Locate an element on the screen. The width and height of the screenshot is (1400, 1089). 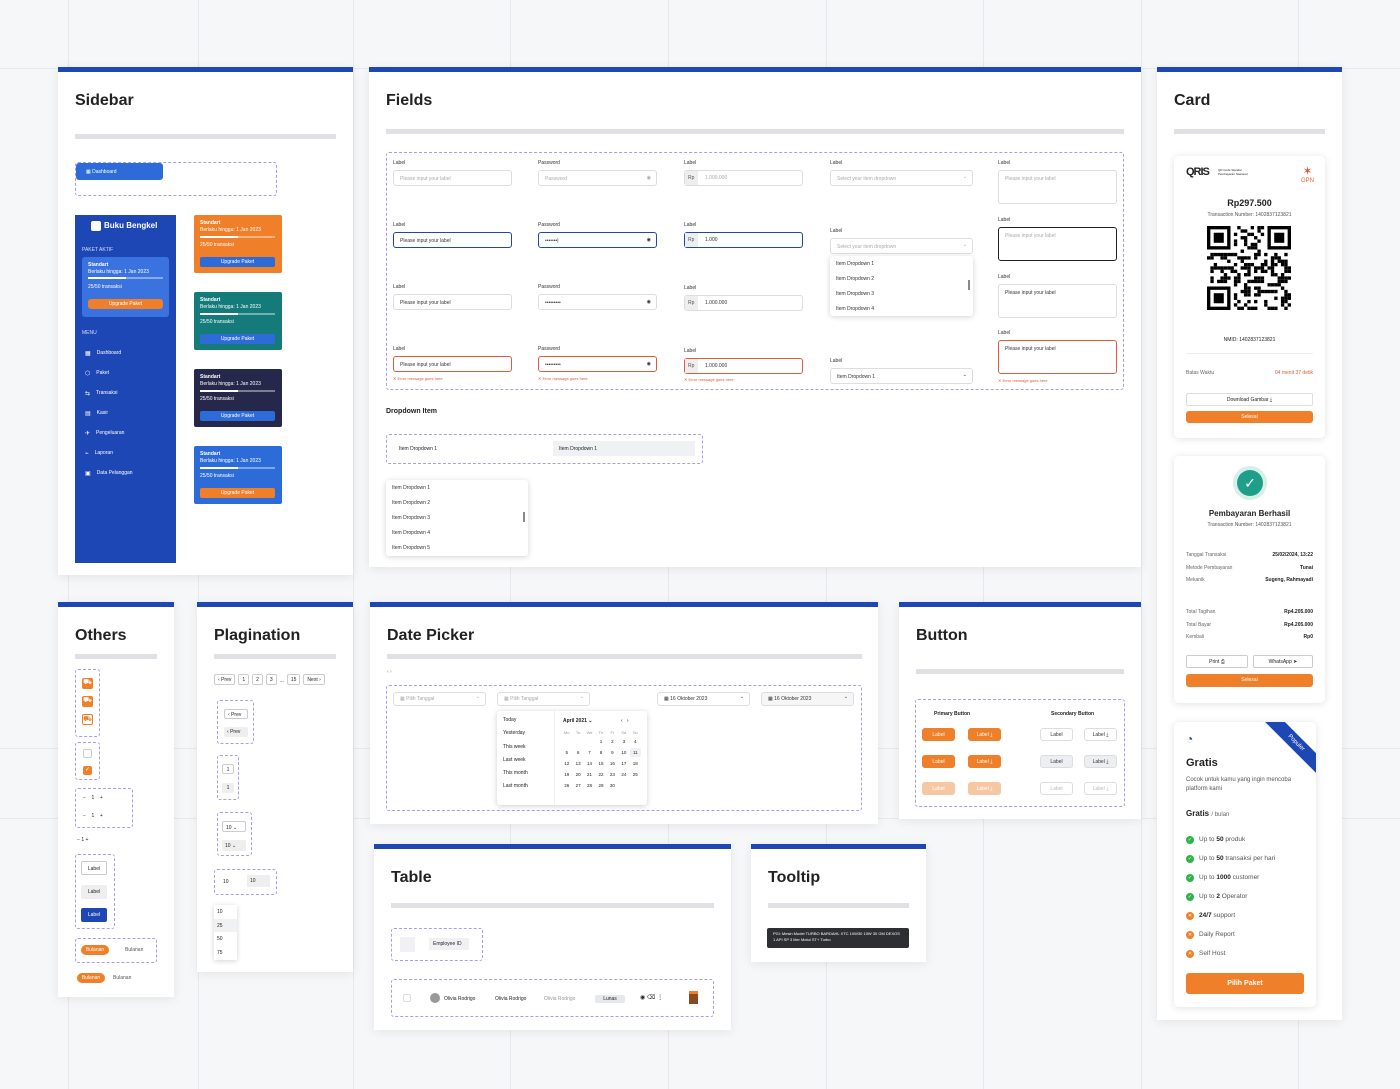
date-preset: Last month is located at coordinates (528, 789).